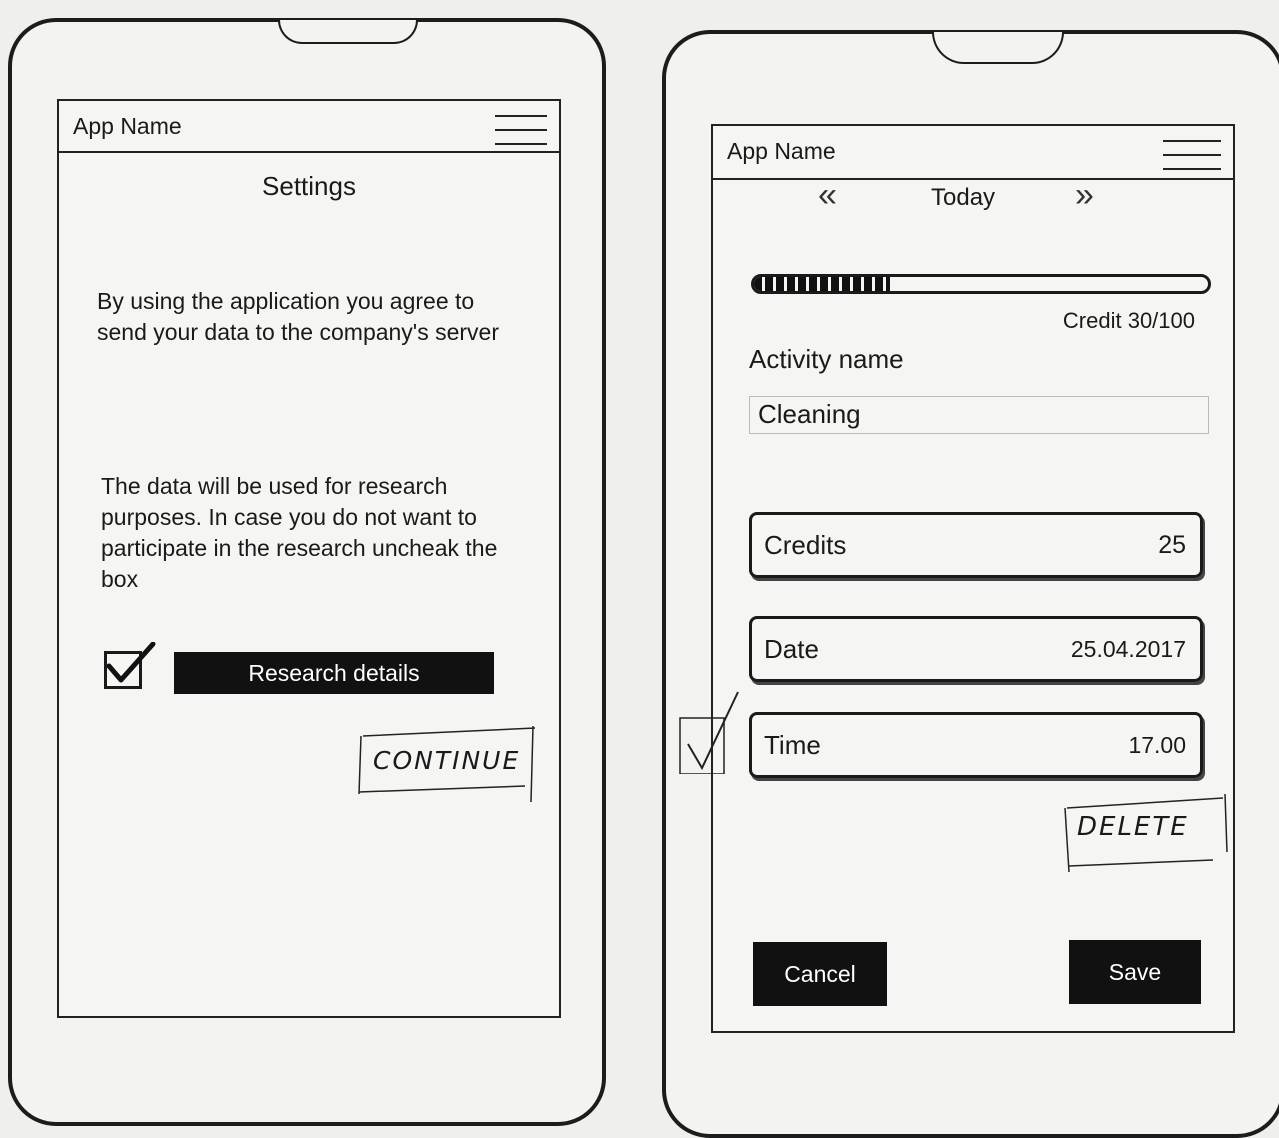 The height and width of the screenshot is (1138, 1279). What do you see at coordinates (1157, 744) in the screenshot?
I see `time-value: 17.00` at bounding box center [1157, 744].